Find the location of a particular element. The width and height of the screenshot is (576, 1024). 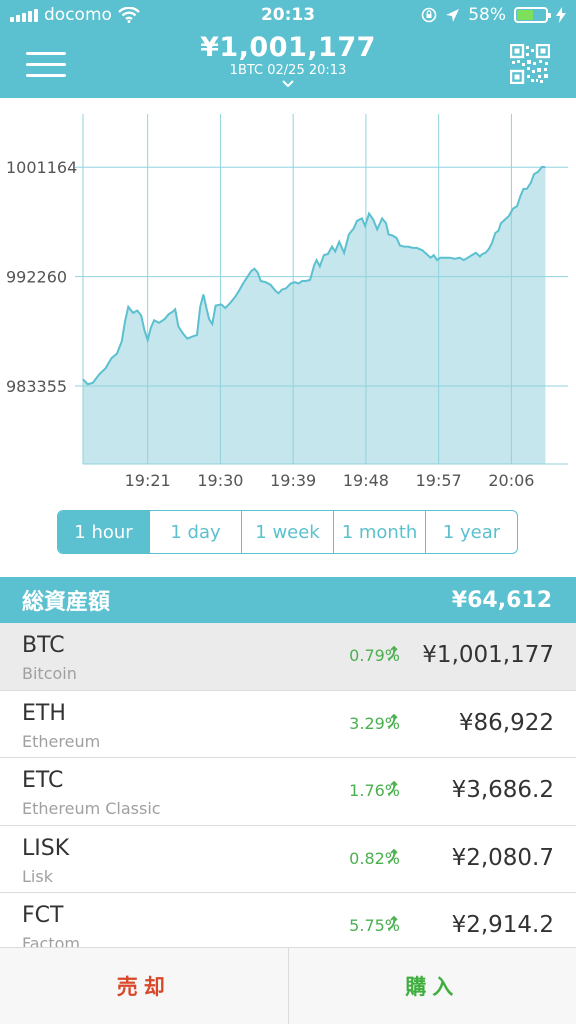

asset-symbol: ETH is located at coordinates (44, 713).